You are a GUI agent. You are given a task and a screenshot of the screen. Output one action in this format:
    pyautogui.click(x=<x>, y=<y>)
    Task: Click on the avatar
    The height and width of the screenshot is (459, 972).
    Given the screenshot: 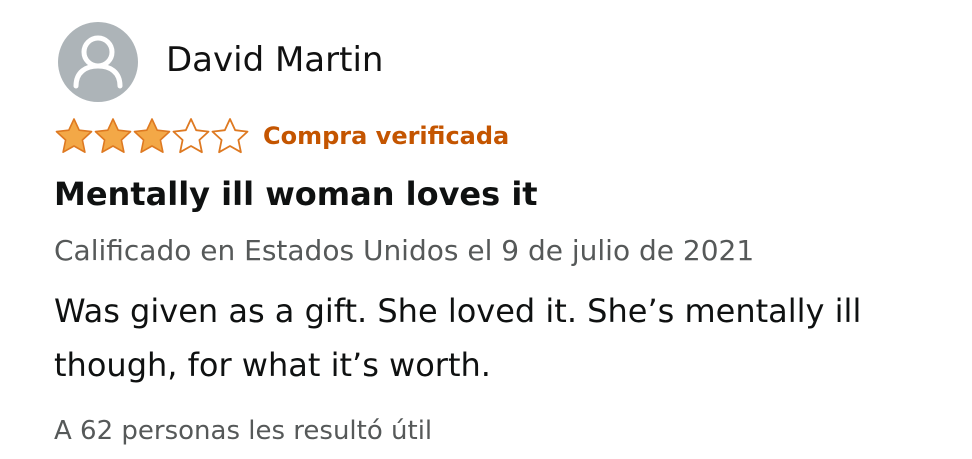 What is the action you would take?
    pyautogui.click(x=98, y=62)
    